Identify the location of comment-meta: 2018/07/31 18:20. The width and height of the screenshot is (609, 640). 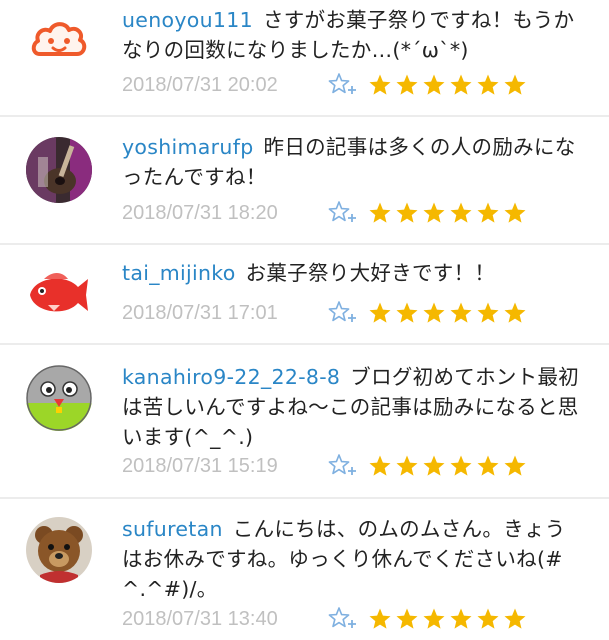
(326, 213).